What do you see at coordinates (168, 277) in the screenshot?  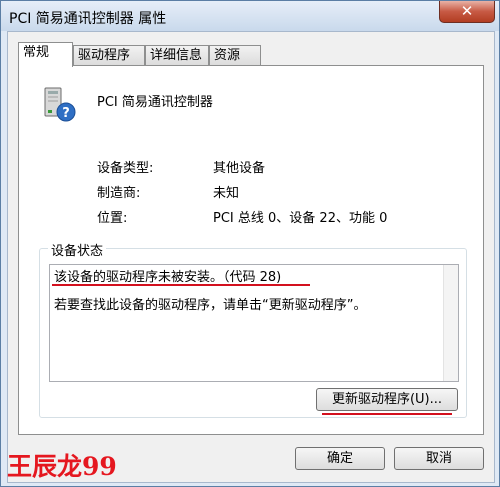 I see `status-line-1: 该设备的驱动程序未被安装。（代码 28)` at bounding box center [168, 277].